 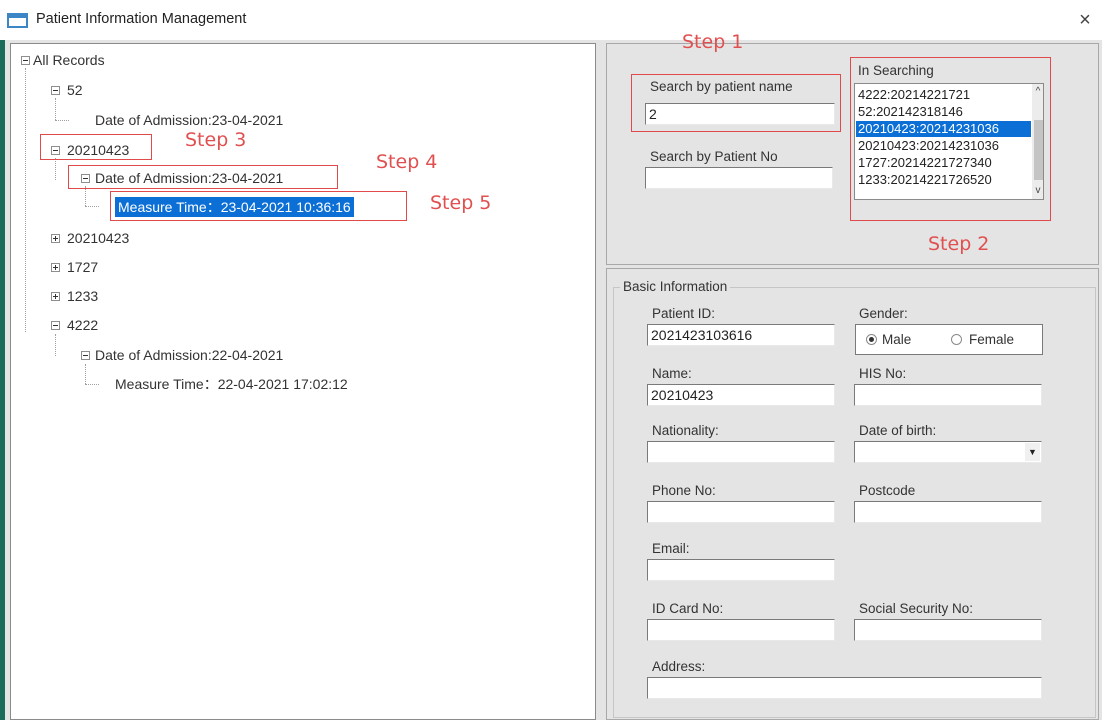 I want to click on address-label: Address:, so click(x=679, y=666).